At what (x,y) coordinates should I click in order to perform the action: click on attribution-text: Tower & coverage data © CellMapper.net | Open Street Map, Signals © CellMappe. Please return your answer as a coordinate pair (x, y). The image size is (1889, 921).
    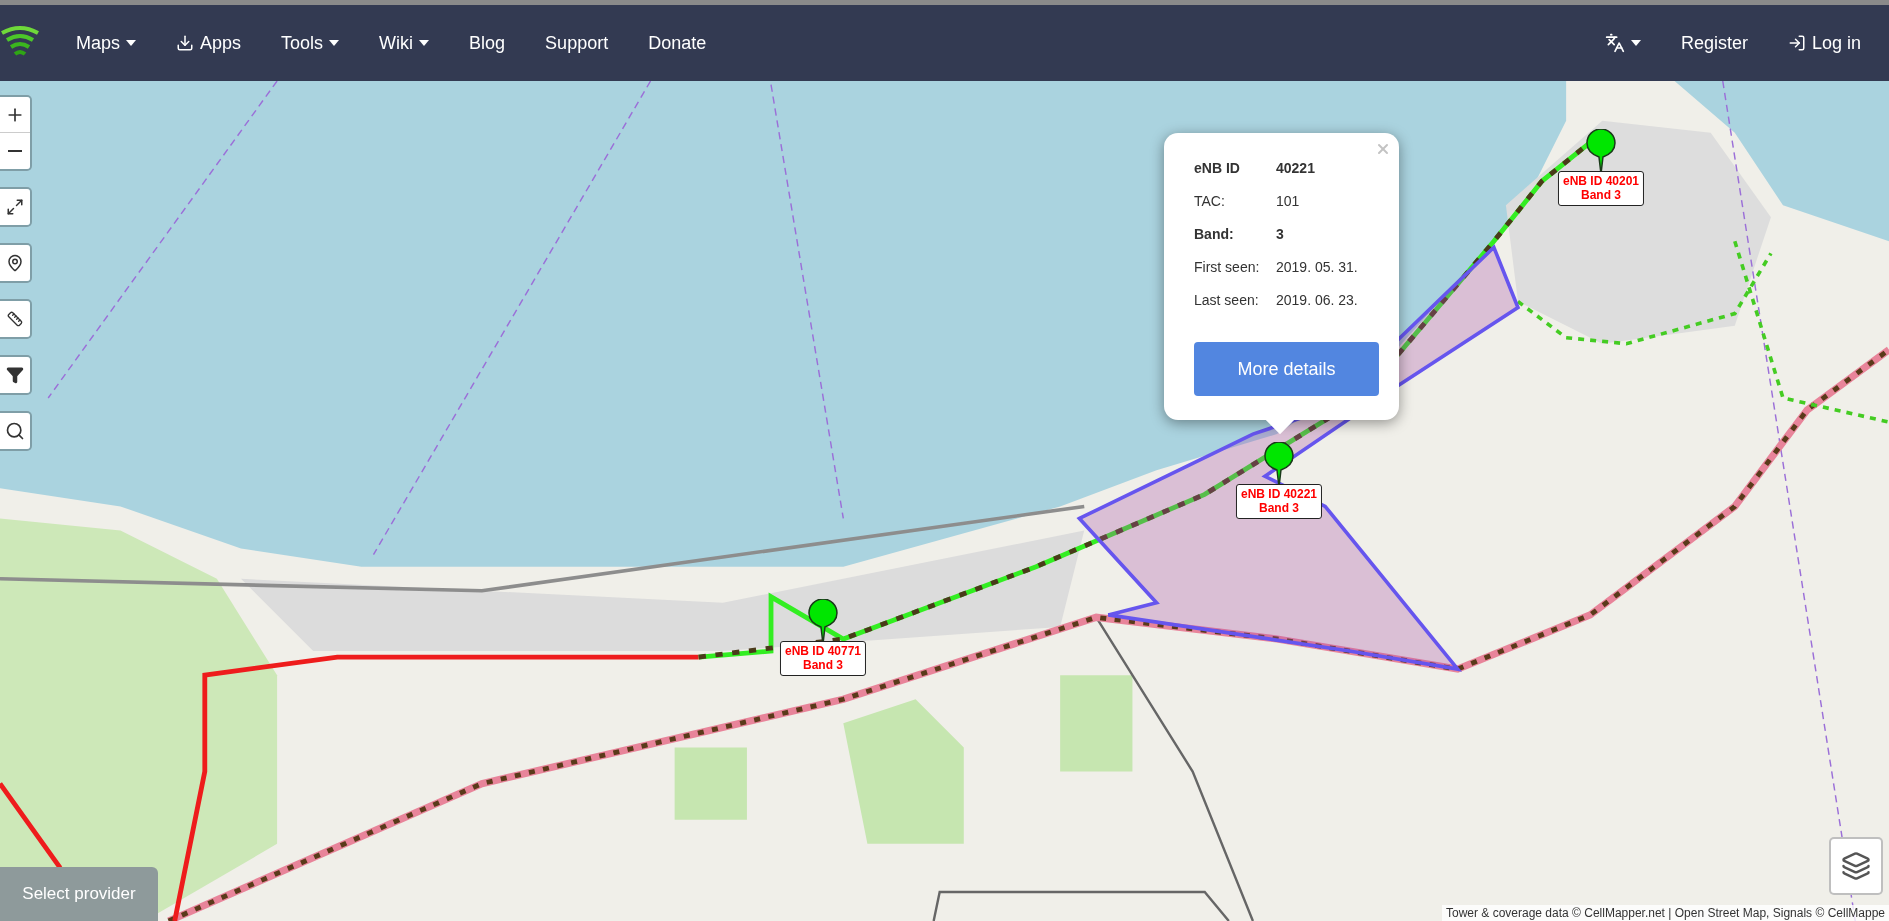
    Looking at the image, I should click on (1665, 913).